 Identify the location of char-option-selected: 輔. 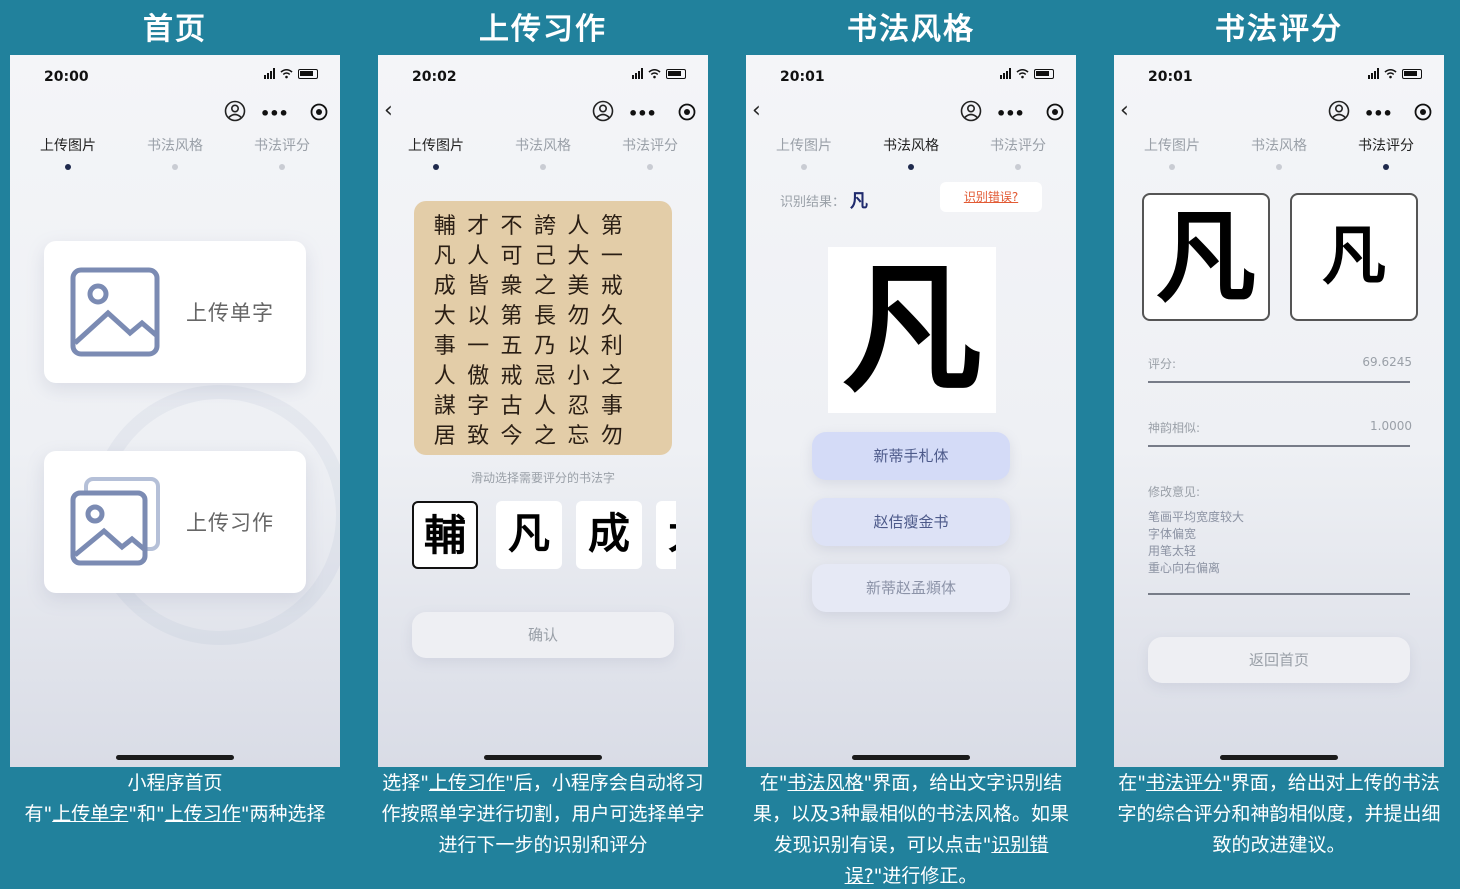
(445, 535).